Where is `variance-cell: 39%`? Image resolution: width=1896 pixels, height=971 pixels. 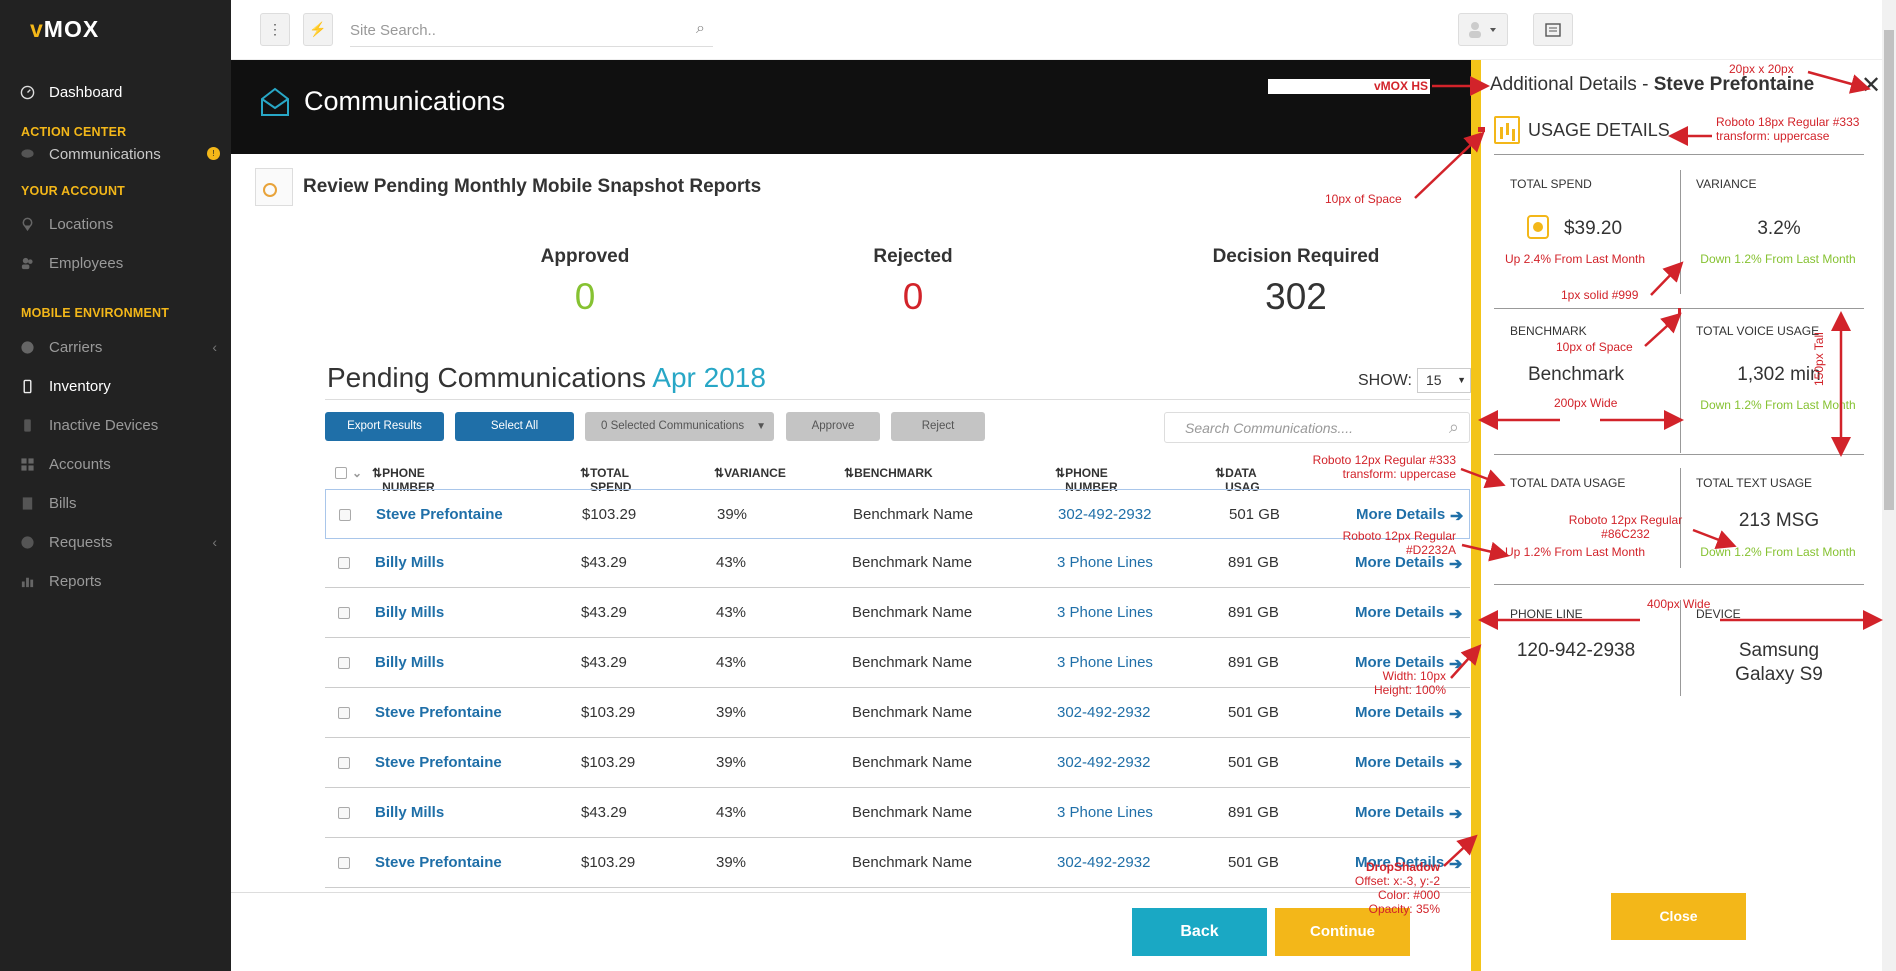
variance-cell: 39% is located at coordinates (731, 712).